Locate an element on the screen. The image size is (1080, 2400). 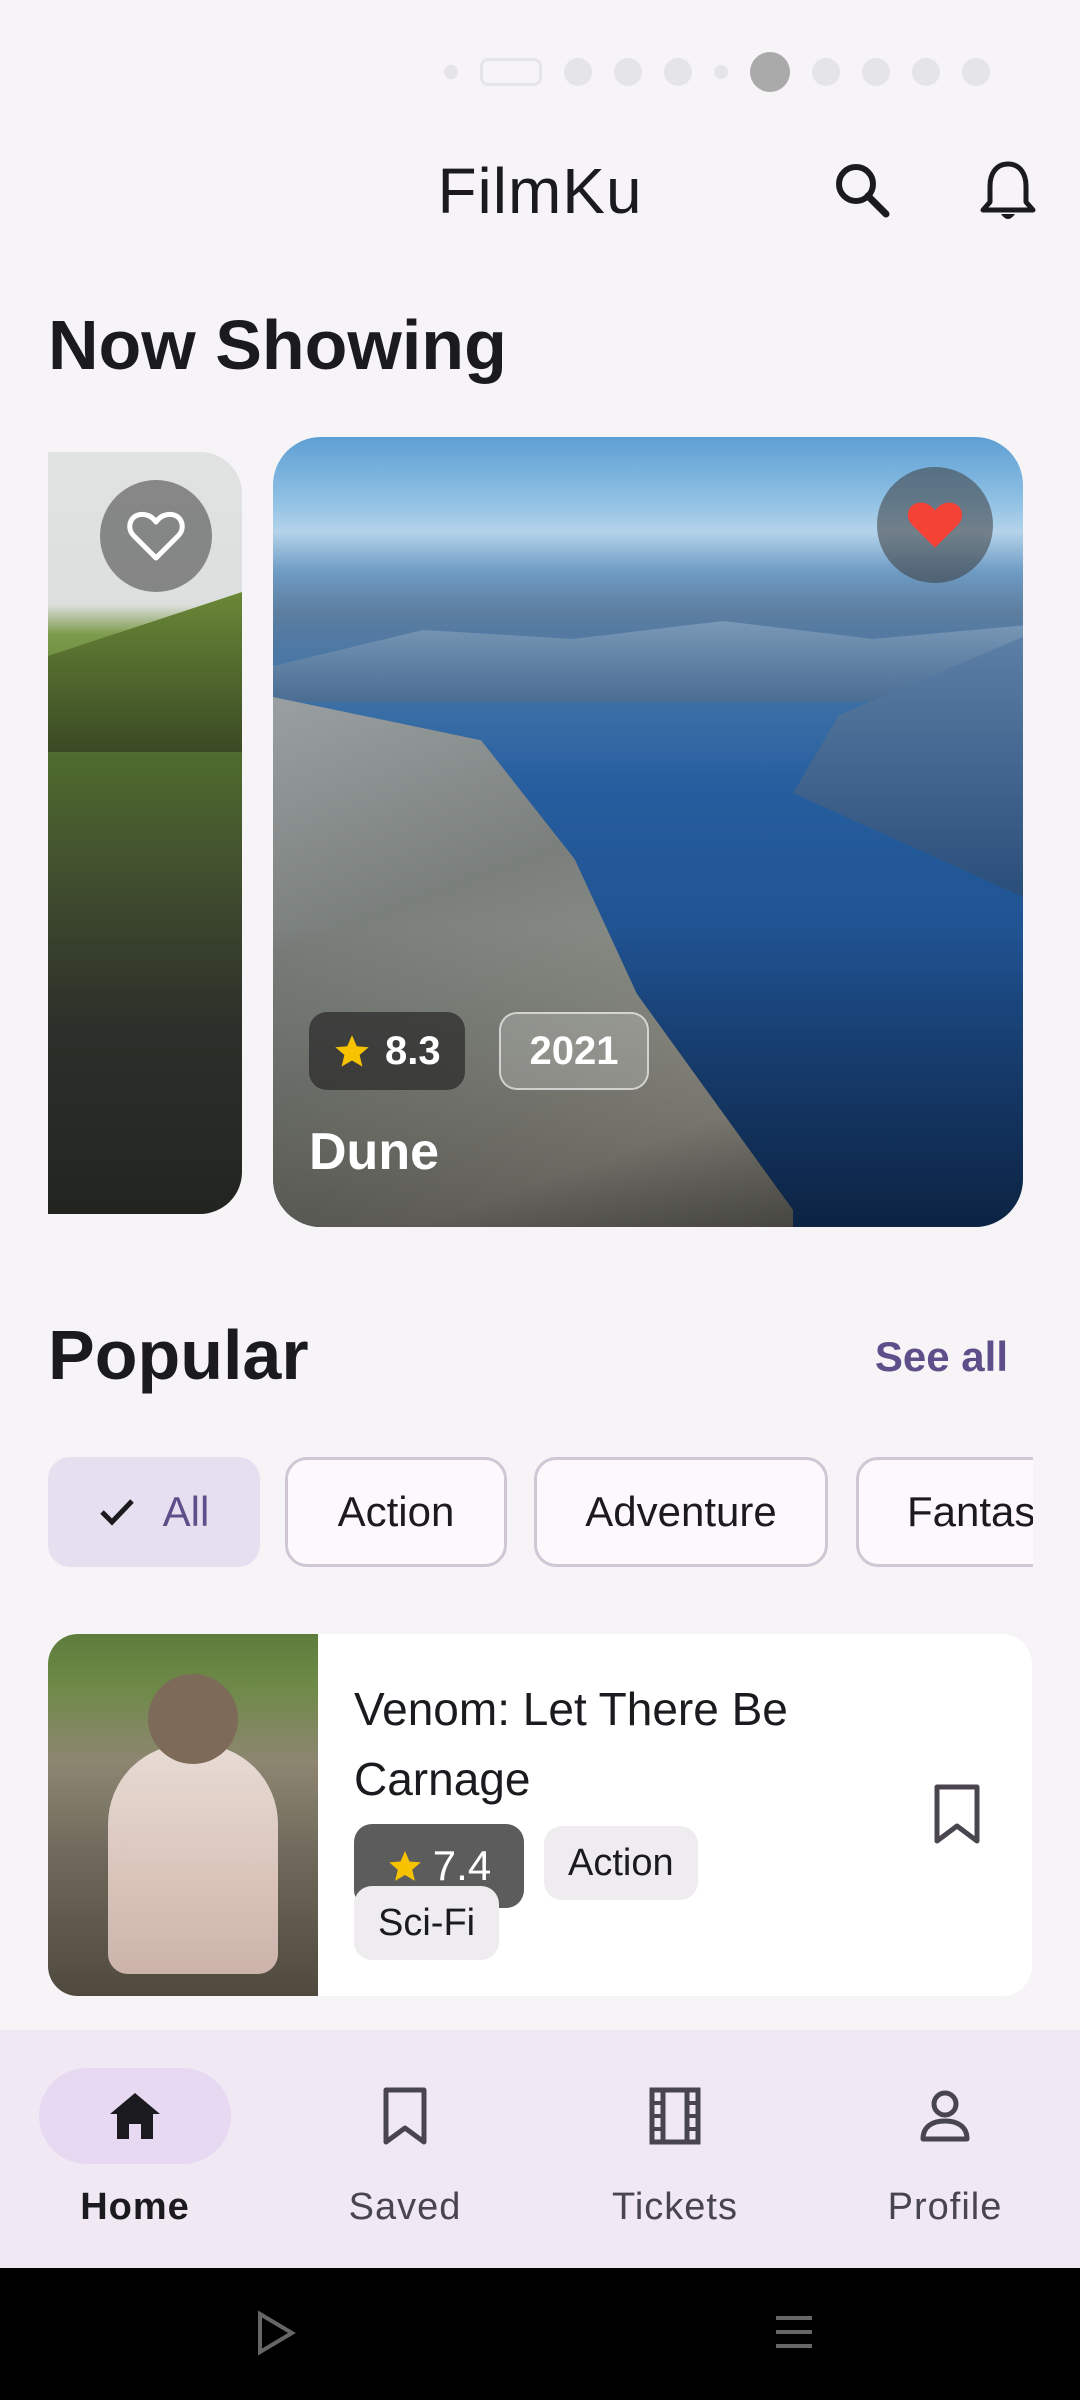
carousel-card-previous is located at coordinates (145, 833).